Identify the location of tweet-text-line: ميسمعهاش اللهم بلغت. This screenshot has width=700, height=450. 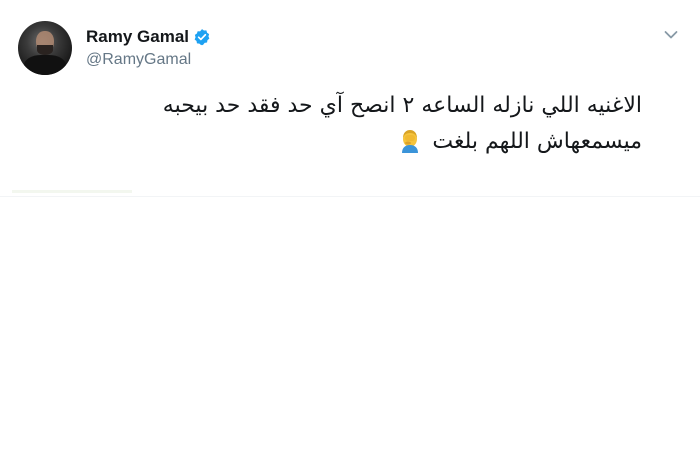
(362, 142).